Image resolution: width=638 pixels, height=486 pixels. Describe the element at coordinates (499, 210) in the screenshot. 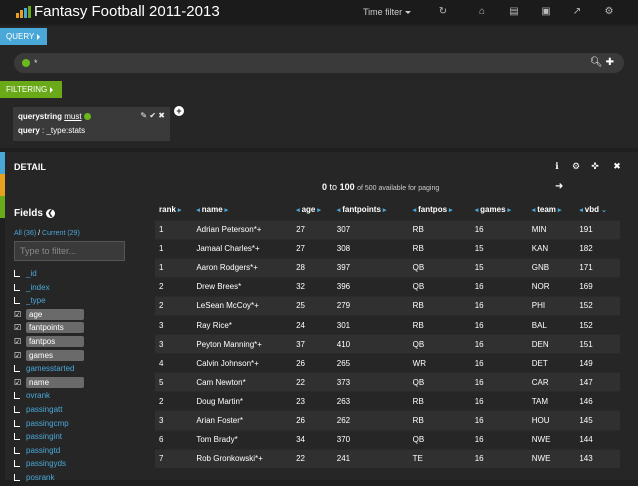

I see `column-header-games: ◂ games ▸` at that location.